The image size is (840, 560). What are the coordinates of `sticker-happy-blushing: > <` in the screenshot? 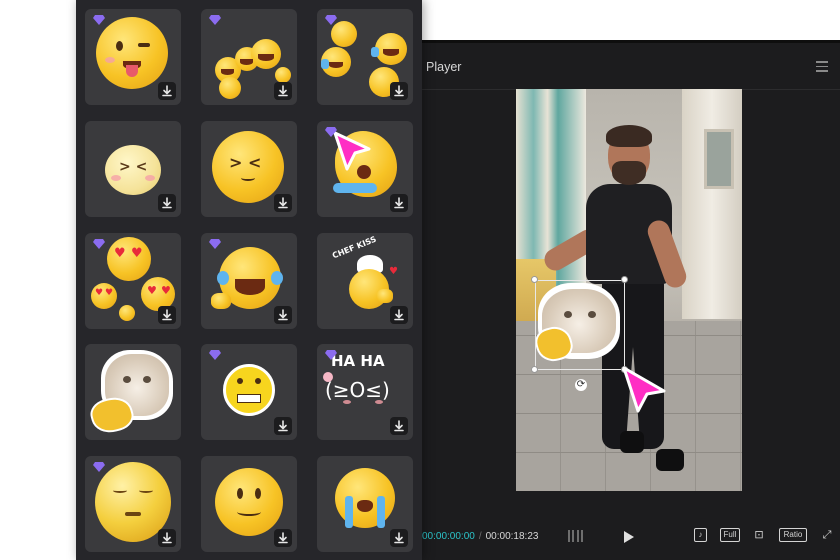 It's located at (133, 169).